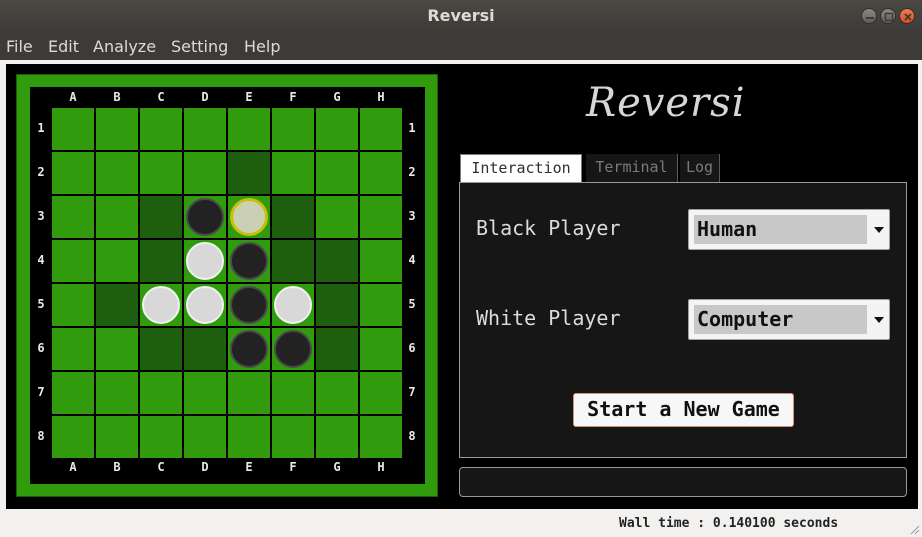 This screenshot has height=537, width=922. I want to click on board-square-f6, so click(293, 349).